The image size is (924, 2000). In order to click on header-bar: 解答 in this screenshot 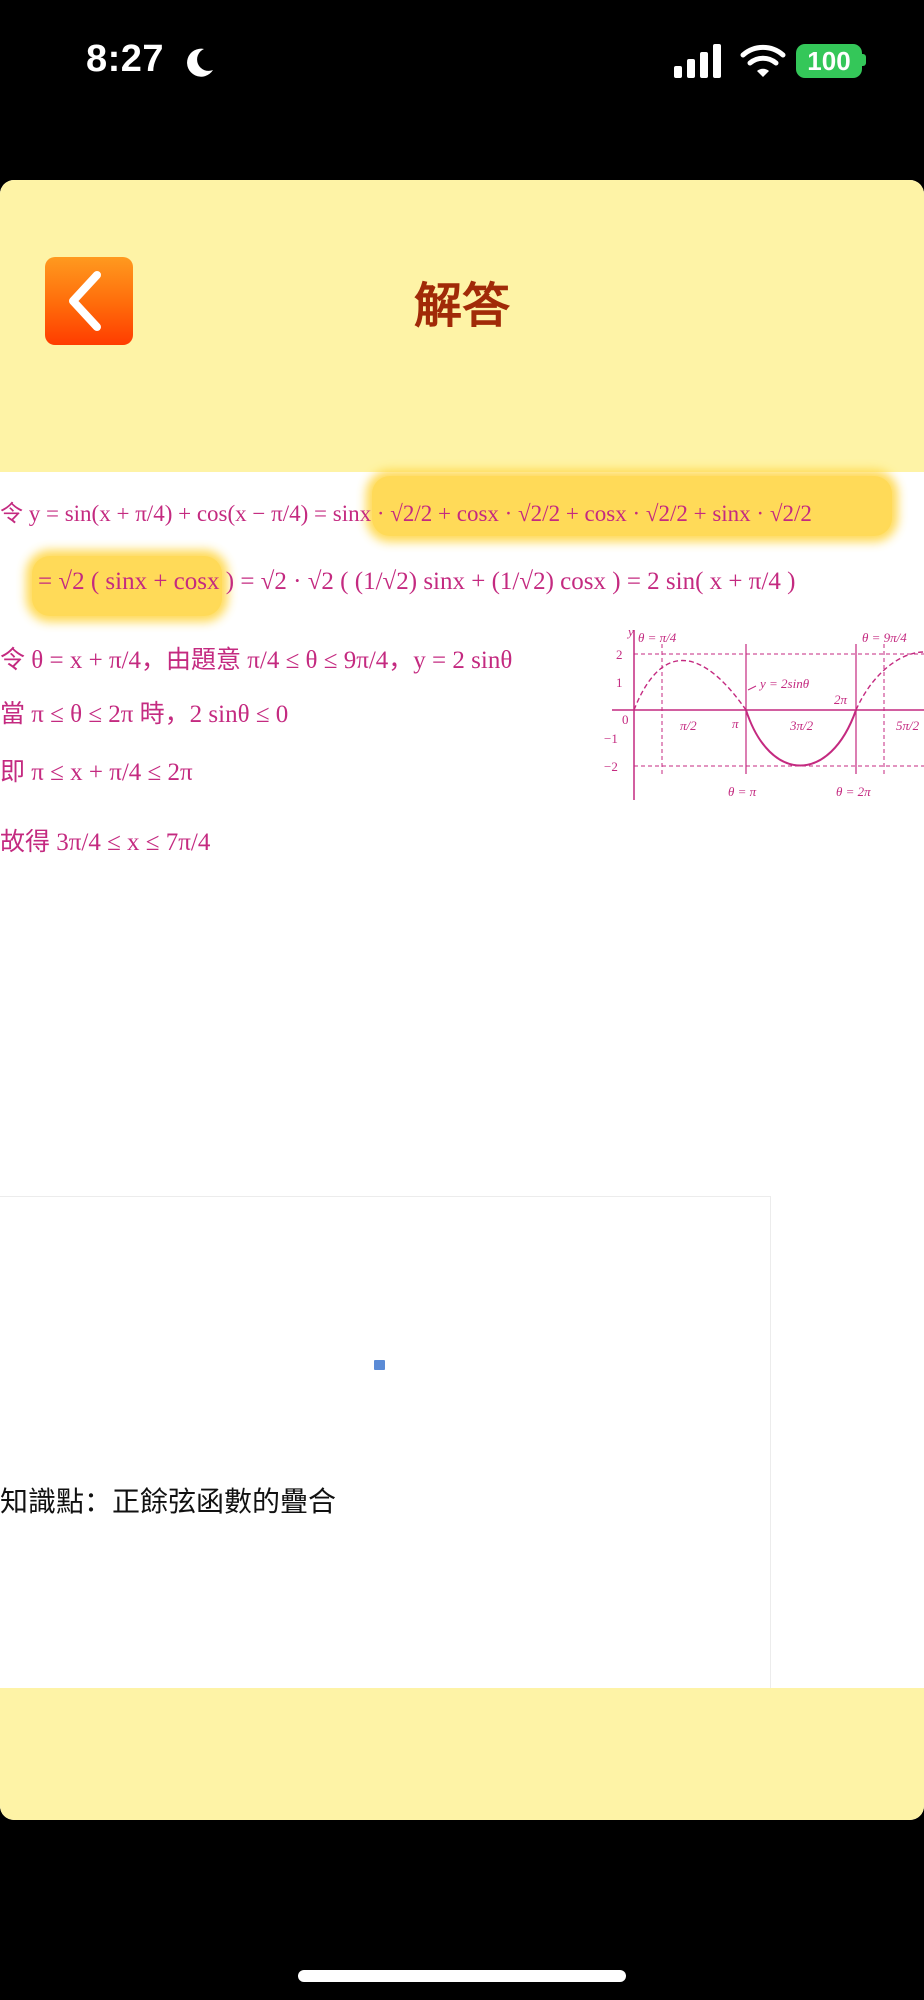, I will do `click(462, 326)`.